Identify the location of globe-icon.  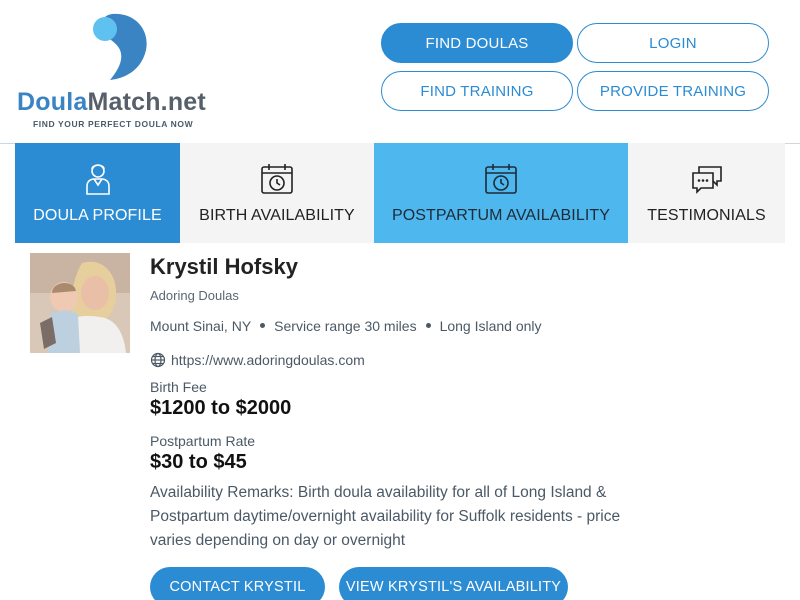
(158, 360).